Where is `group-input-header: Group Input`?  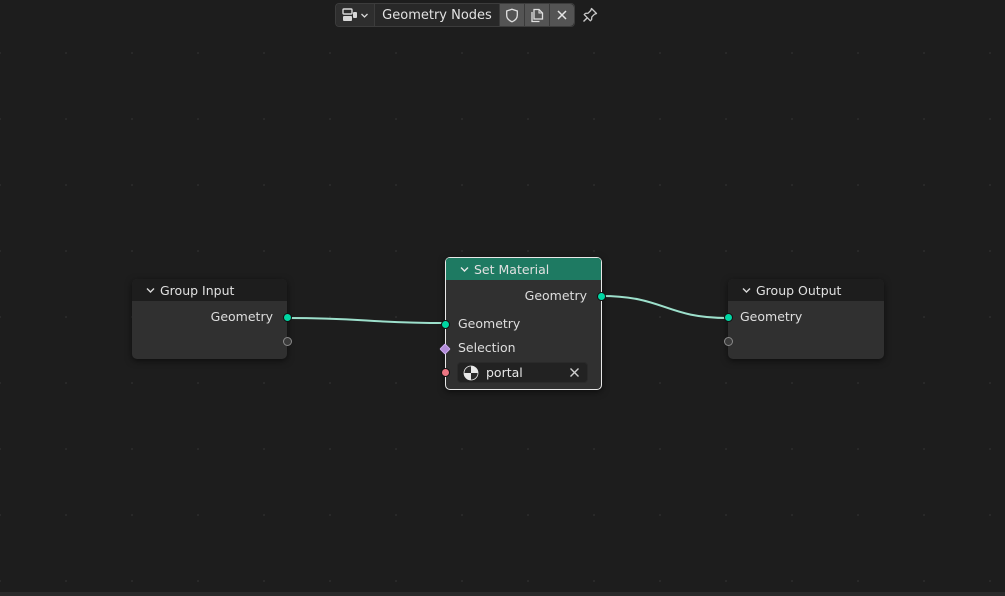
group-input-header: Group Input is located at coordinates (209, 290).